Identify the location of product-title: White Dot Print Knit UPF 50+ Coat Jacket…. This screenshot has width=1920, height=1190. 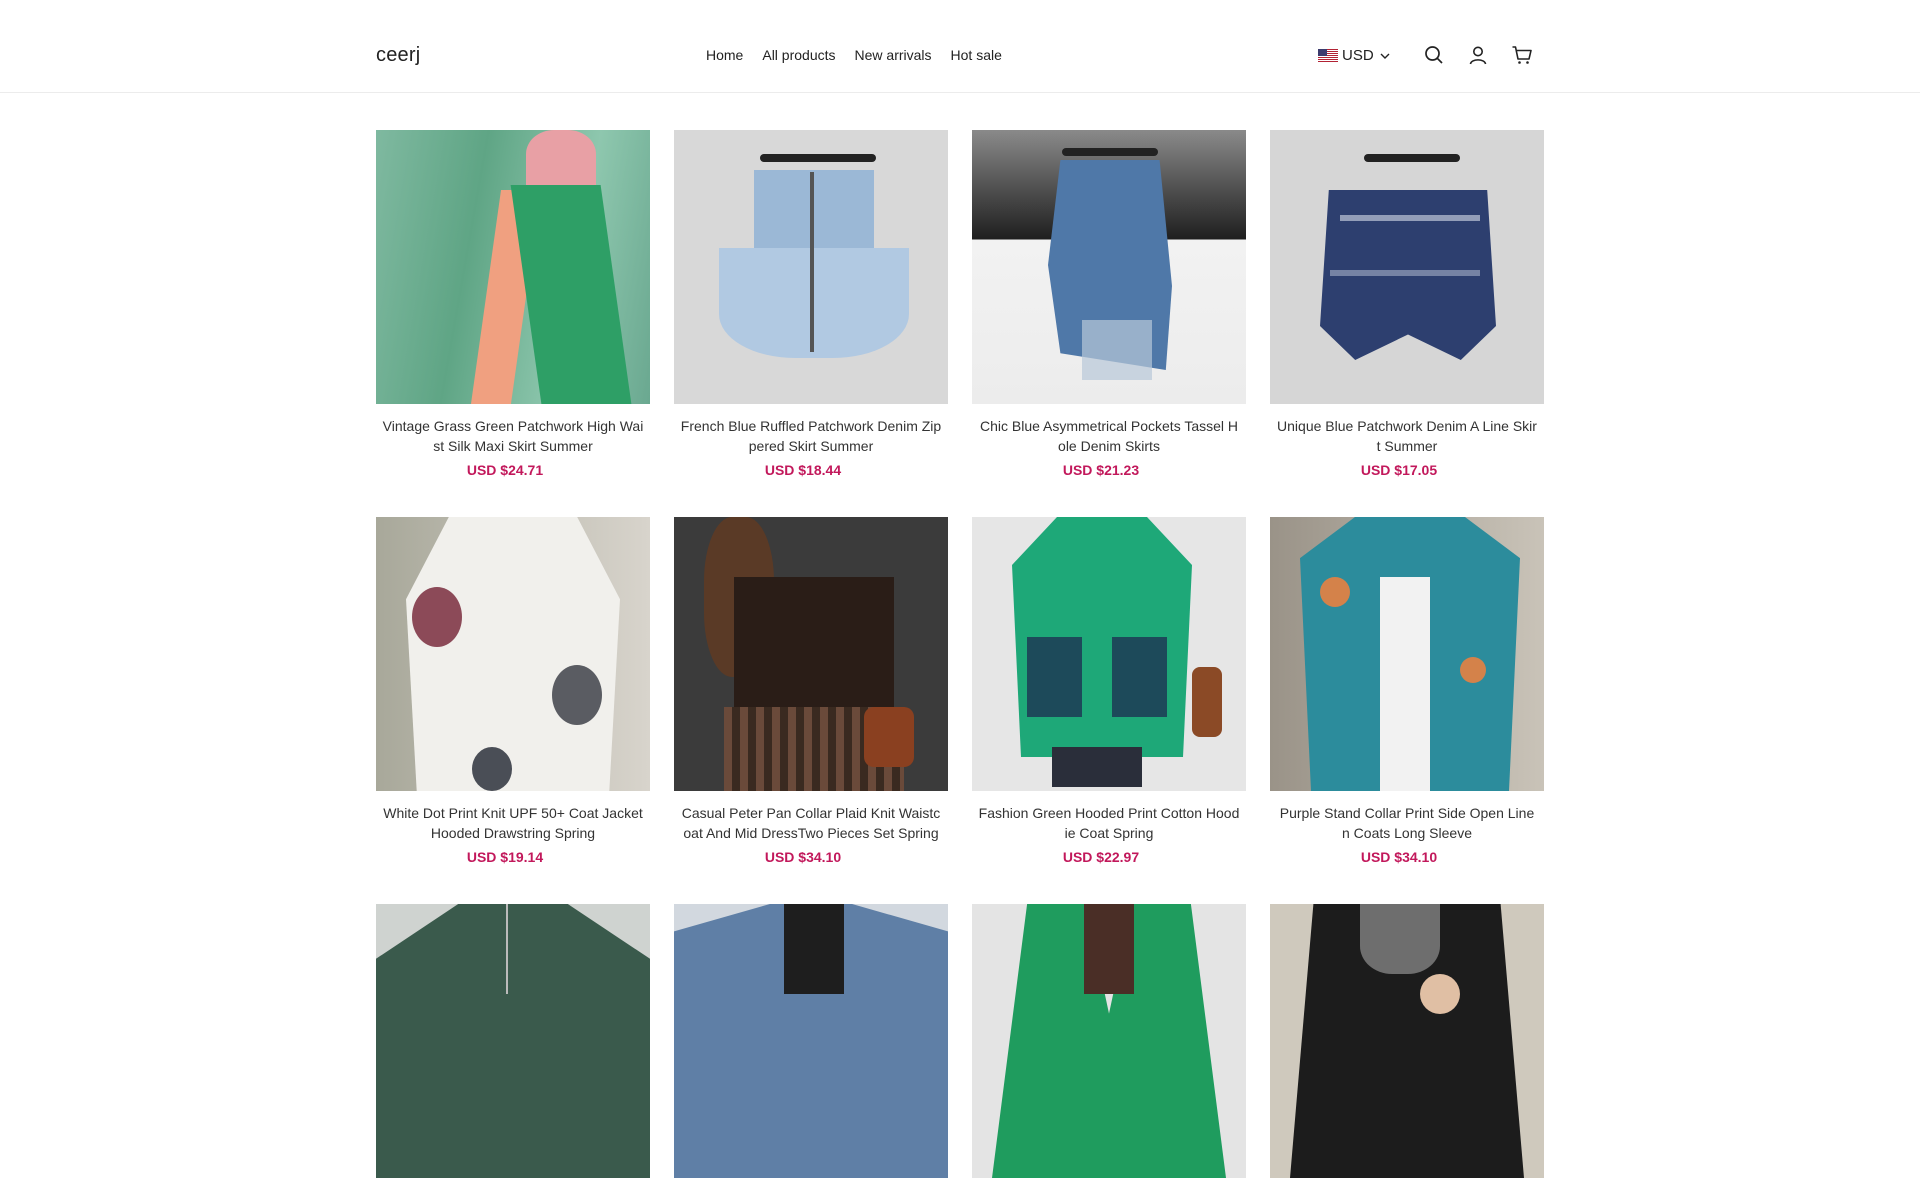
(513, 823).